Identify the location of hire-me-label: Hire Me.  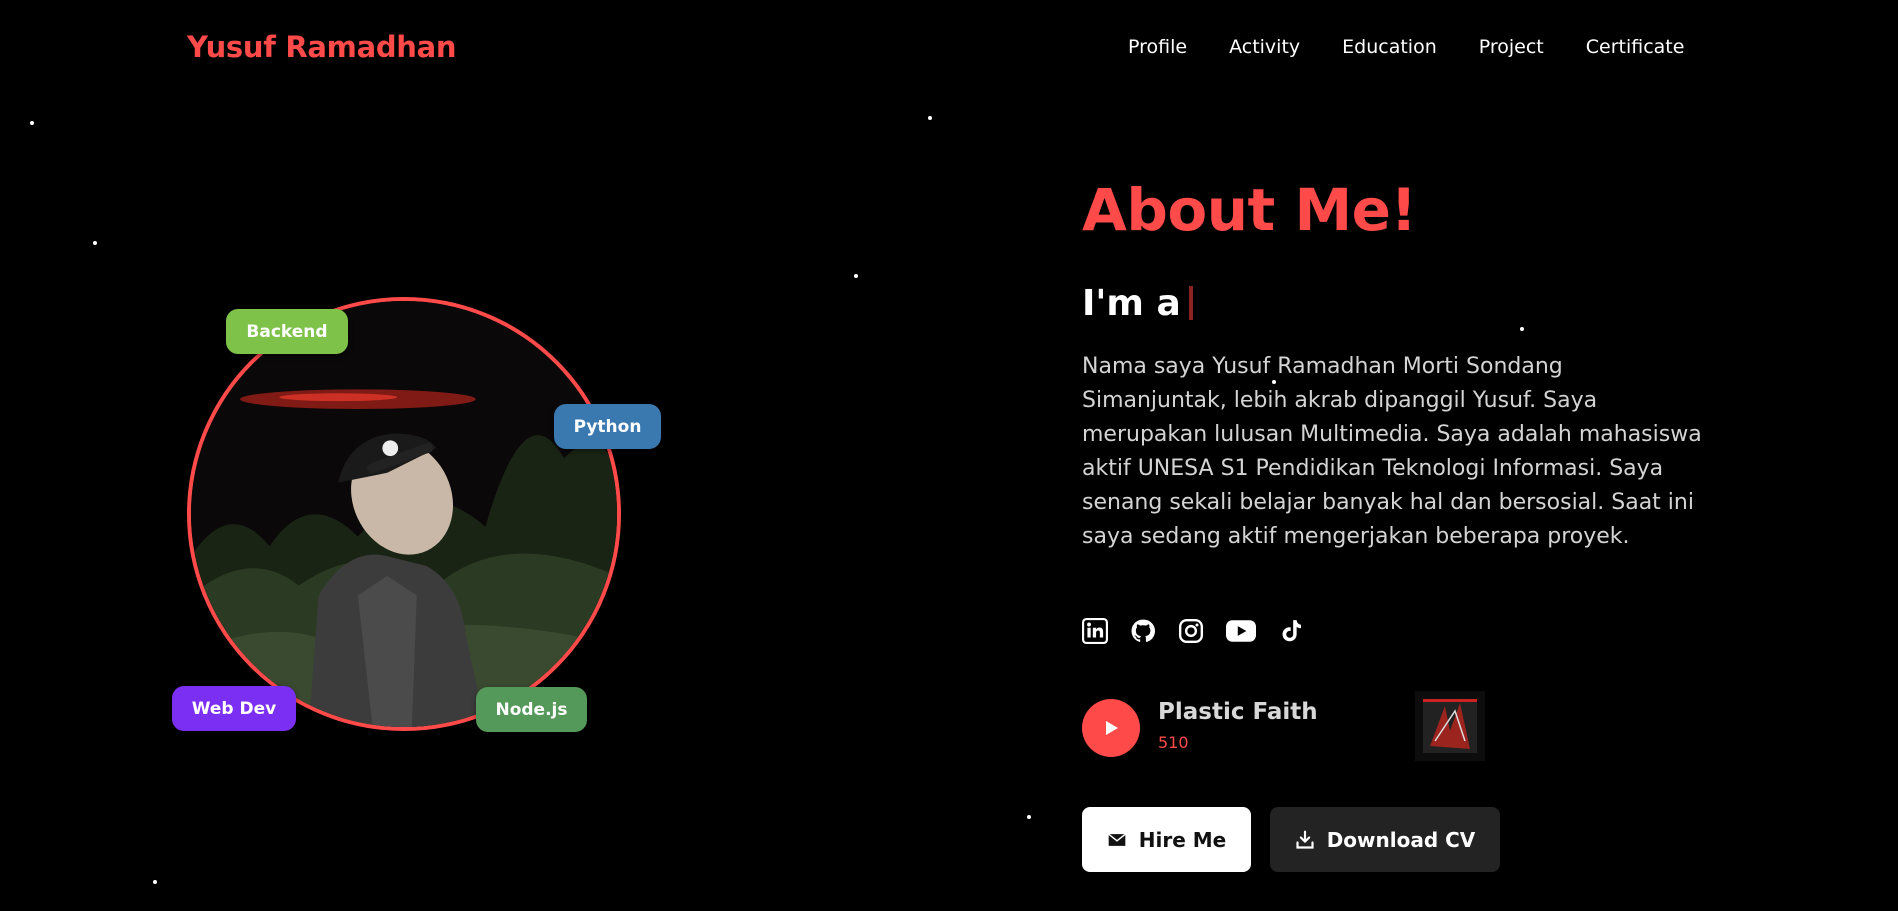
(1182, 839).